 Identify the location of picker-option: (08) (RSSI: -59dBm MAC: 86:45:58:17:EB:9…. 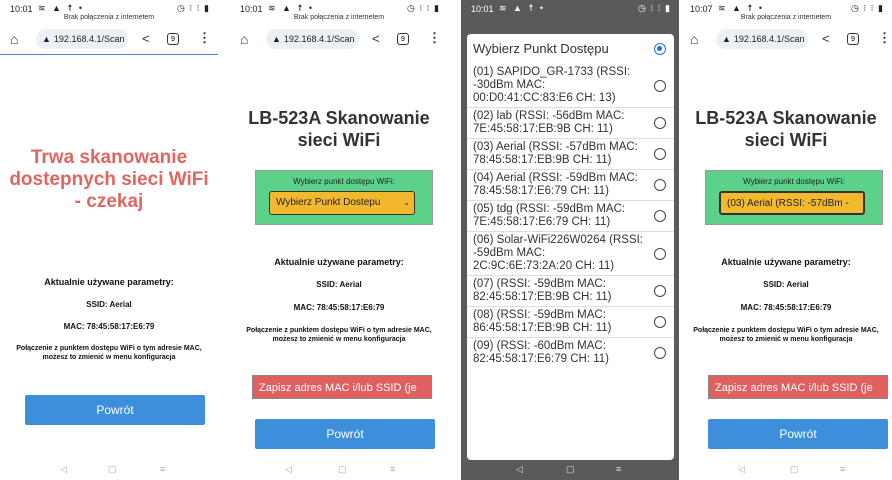
(570, 322).